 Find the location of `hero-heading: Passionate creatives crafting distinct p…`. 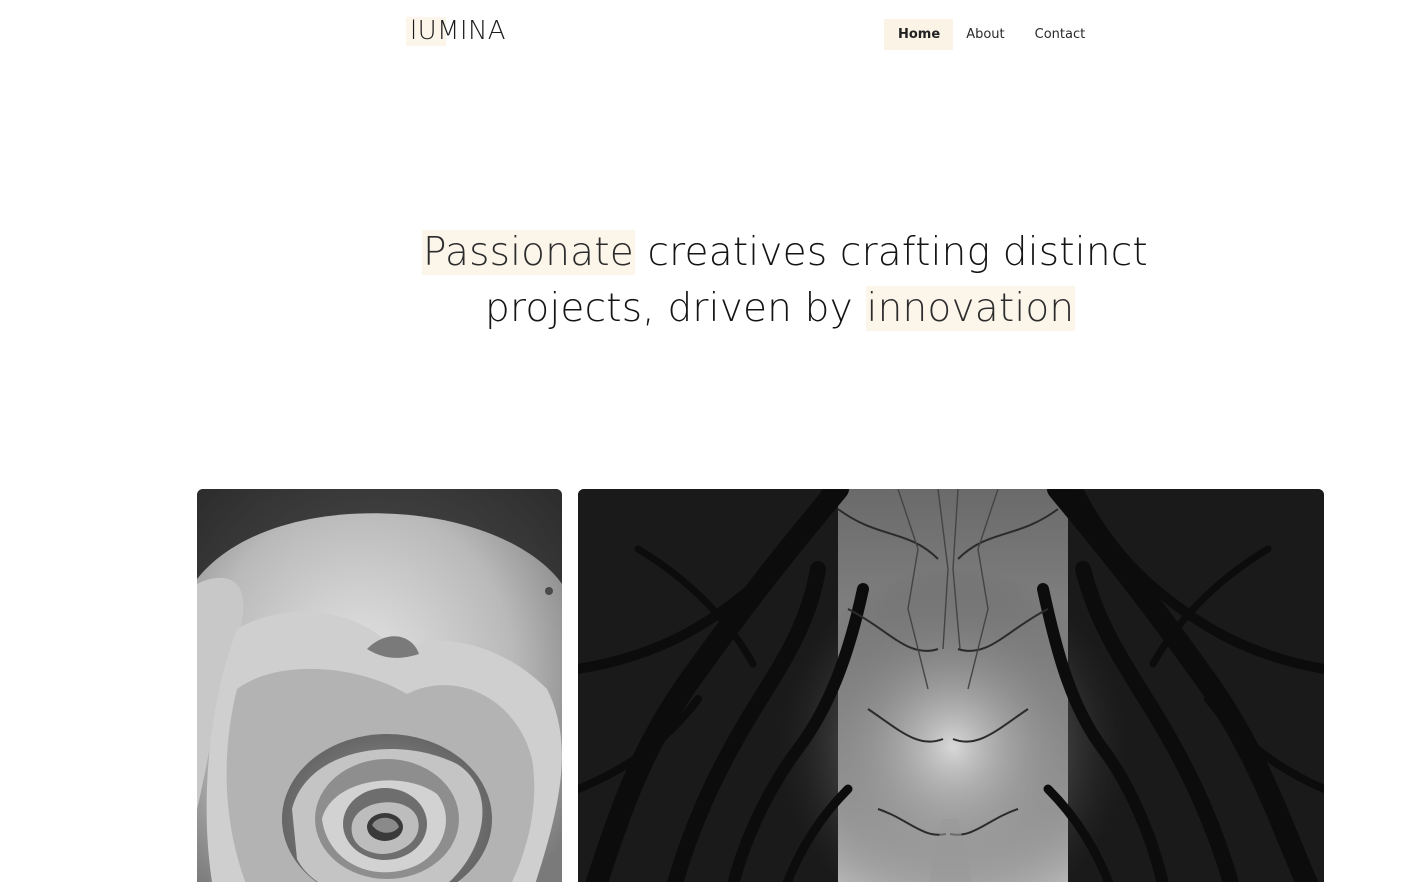

hero-heading: Passionate creatives crafting distinct p… is located at coordinates (712, 281).